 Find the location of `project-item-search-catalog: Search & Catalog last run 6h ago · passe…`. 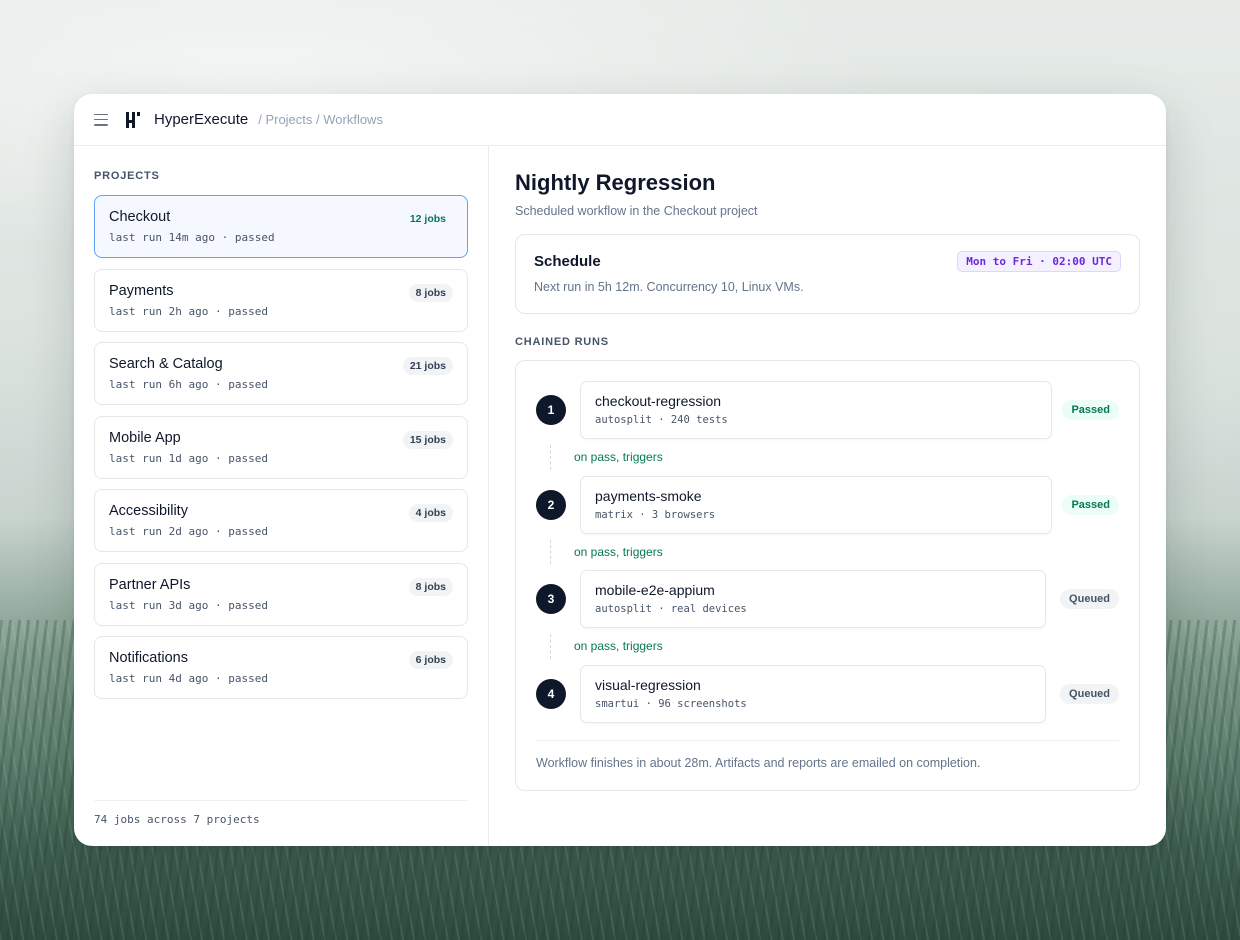

project-item-search-catalog: Search & Catalog last run 6h ago · passe… is located at coordinates (281, 373).